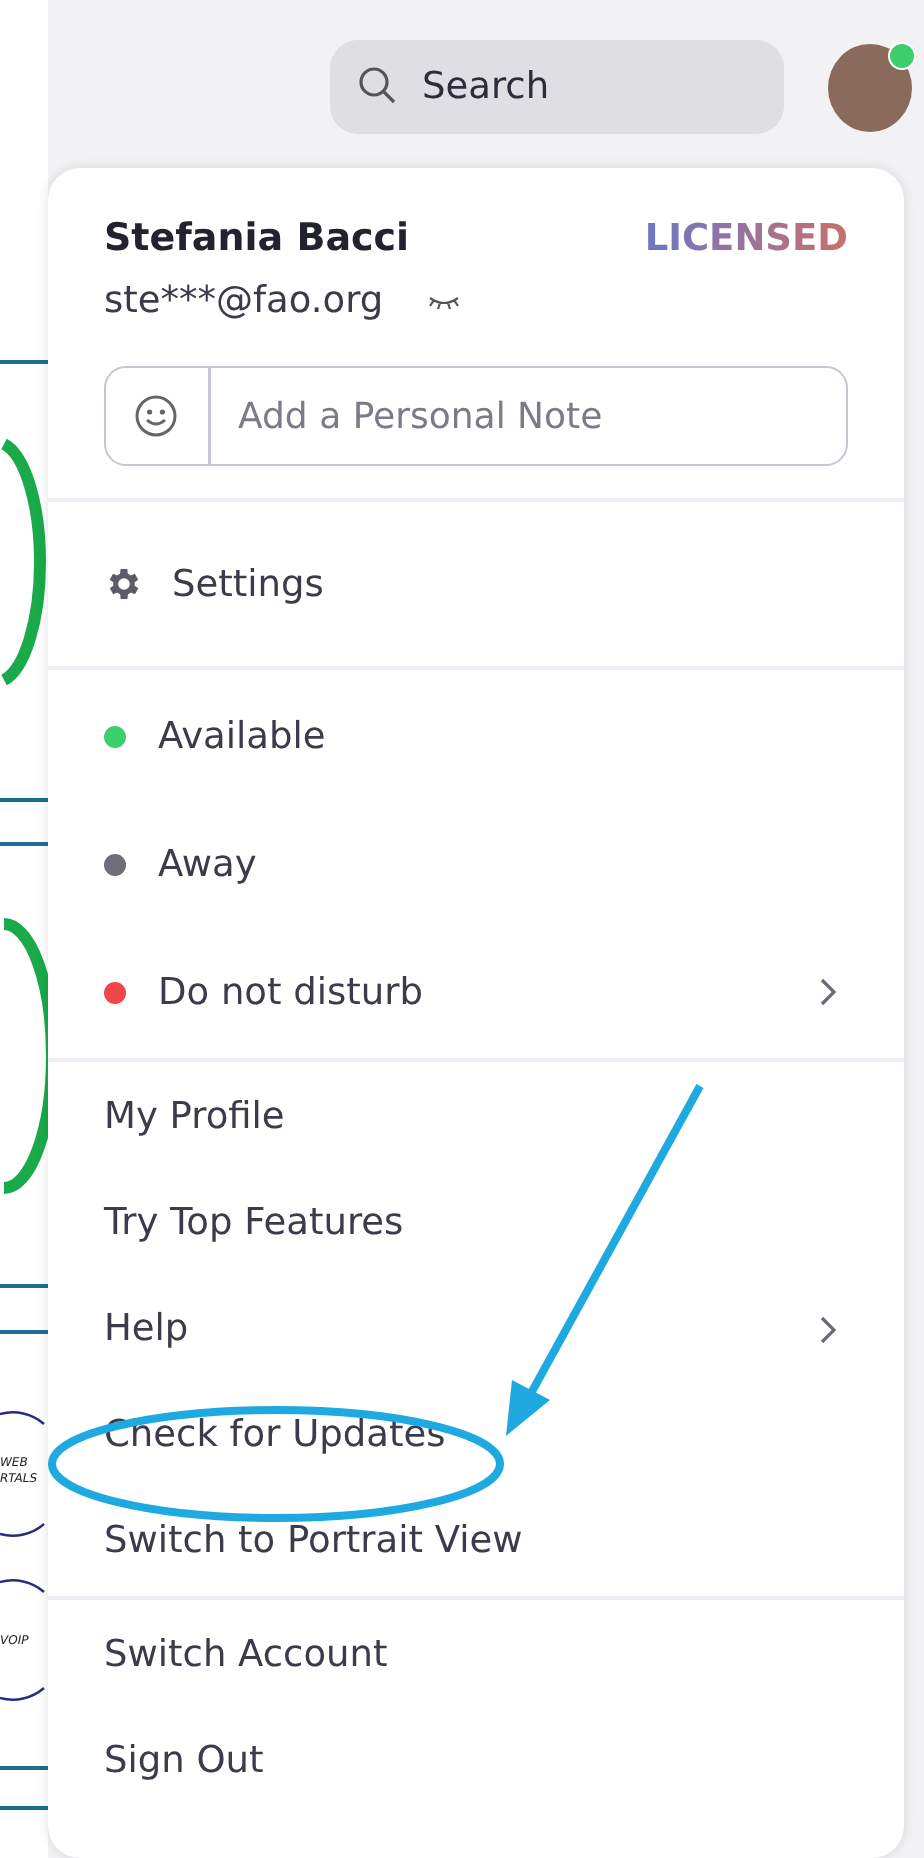  What do you see at coordinates (476, 1117) in the screenshot?
I see `menu-item: My Profile` at bounding box center [476, 1117].